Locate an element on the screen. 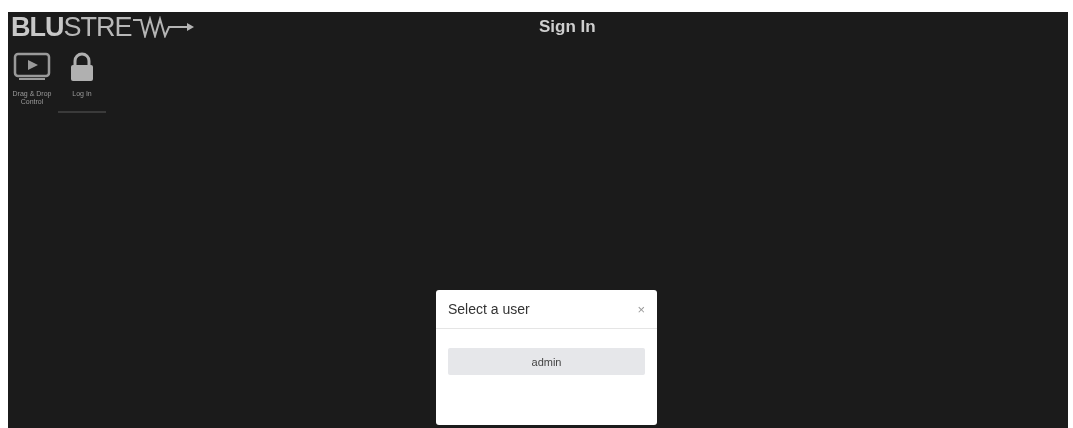 This screenshot has height=428, width=1073. lock-icon is located at coordinates (82, 67).